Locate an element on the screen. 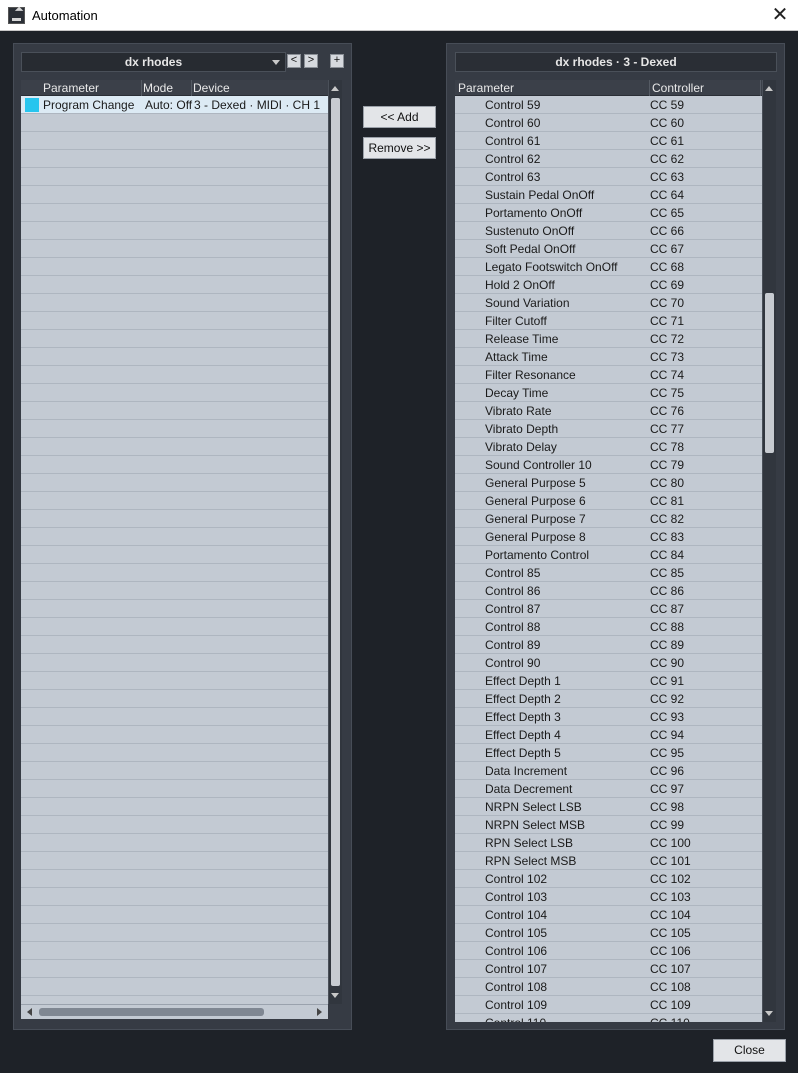 This screenshot has height=1073, width=798. table-row: Control 108 CC 108 is located at coordinates (608, 987).